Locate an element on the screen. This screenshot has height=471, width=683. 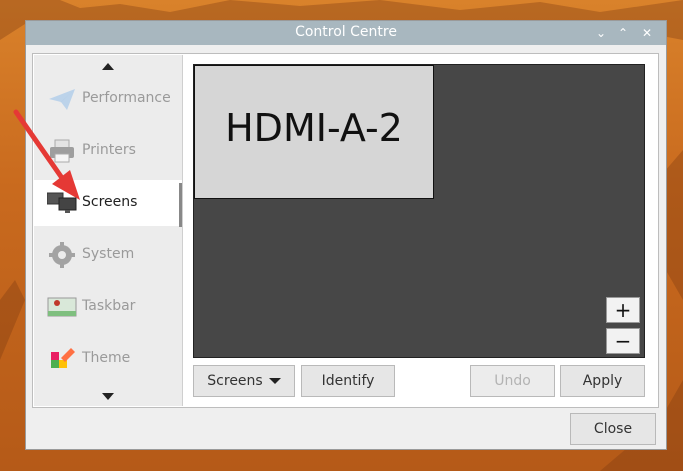
sidebar-item-theme: Theme is located at coordinates (108, 359).